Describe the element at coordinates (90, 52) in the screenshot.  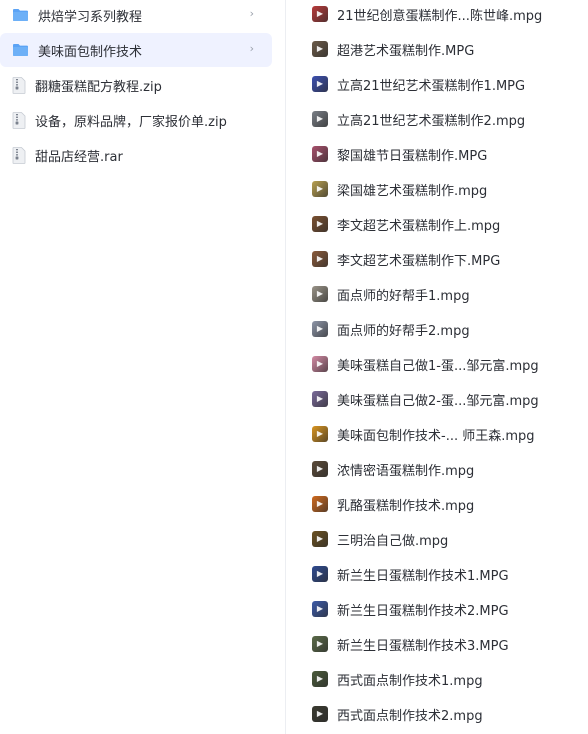
I see `folder-label: 美味面包制作技术` at that location.